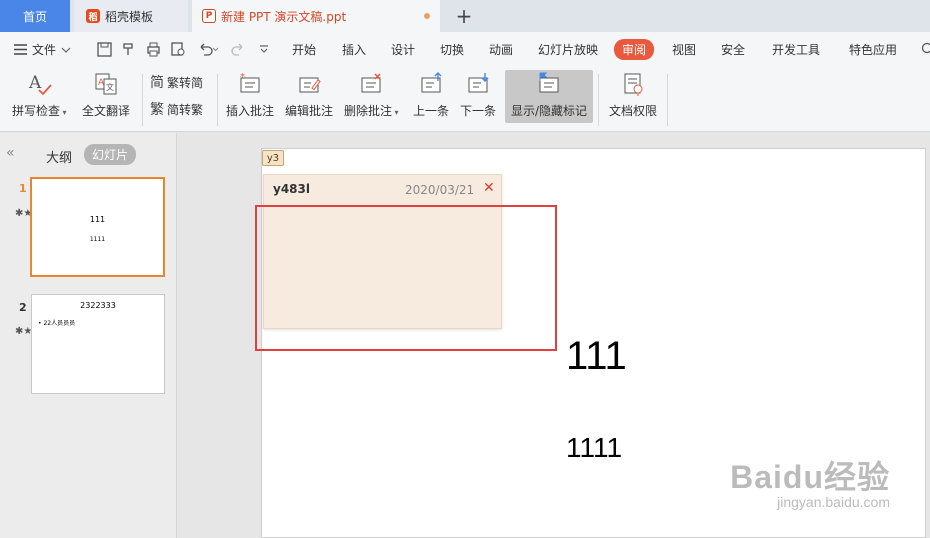 This screenshot has width=930, height=538. I want to click on chevron-down-icon, so click(66, 50).